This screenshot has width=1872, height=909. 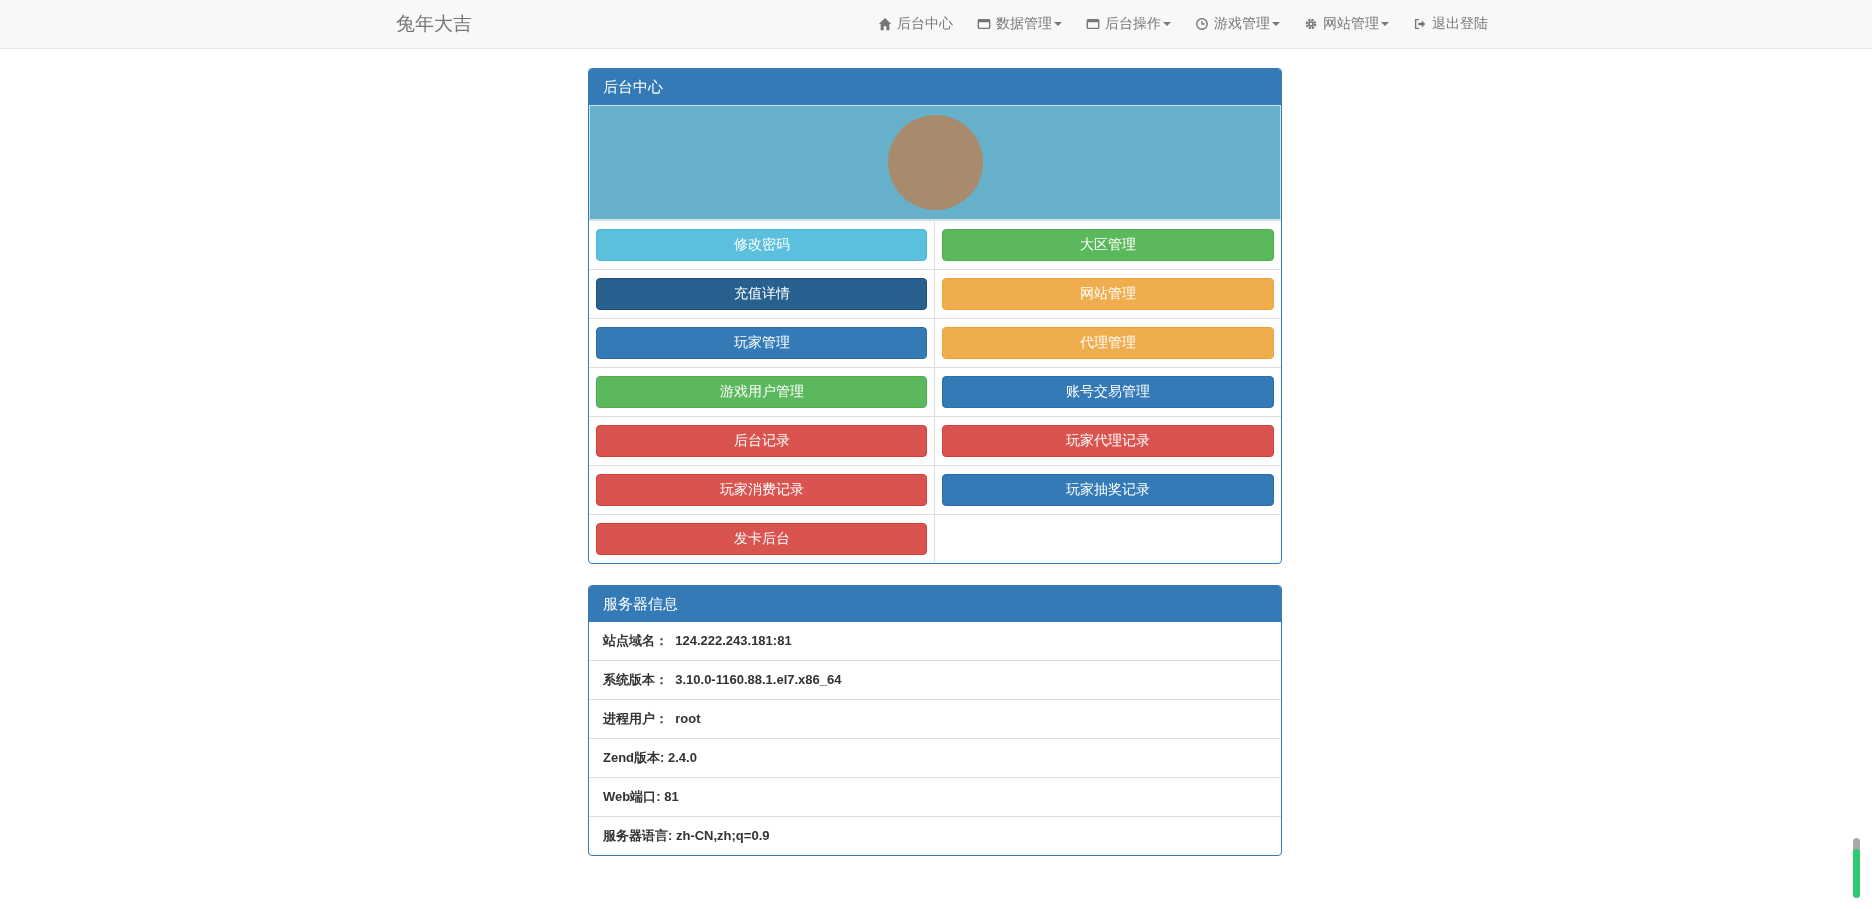 What do you see at coordinates (761, 392) in the screenshot?
I see `menu-button: 游戏用户管理` at bounding box center [761, 392].